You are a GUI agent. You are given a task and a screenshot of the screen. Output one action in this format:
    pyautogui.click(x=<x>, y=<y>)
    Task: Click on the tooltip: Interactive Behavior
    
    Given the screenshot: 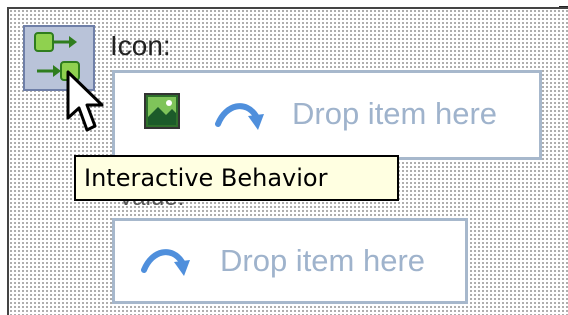 What is the action you would take?
    pyautogui.click(x=236, y=178)
    